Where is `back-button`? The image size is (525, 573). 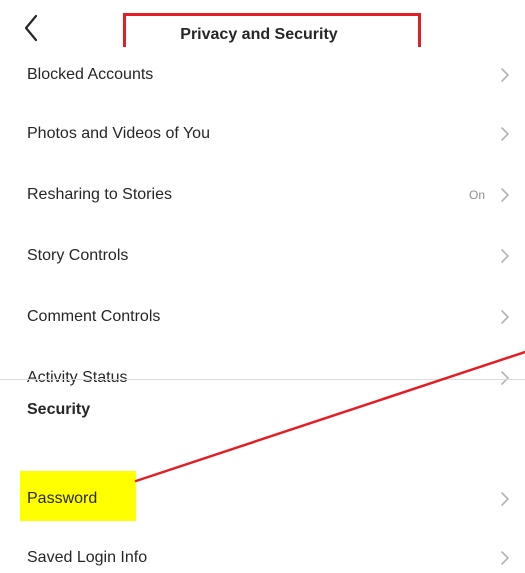
back-button is located at coordinates (32, 28).